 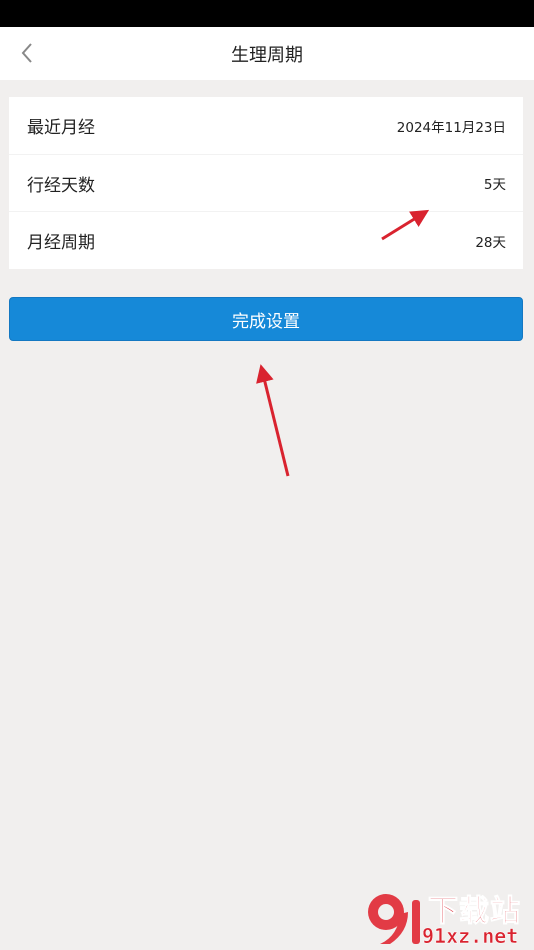 What do you see at coordinates (394, 919) in the screenshot?
I see `brand-logo-icon` at bounding box center [394, 919].